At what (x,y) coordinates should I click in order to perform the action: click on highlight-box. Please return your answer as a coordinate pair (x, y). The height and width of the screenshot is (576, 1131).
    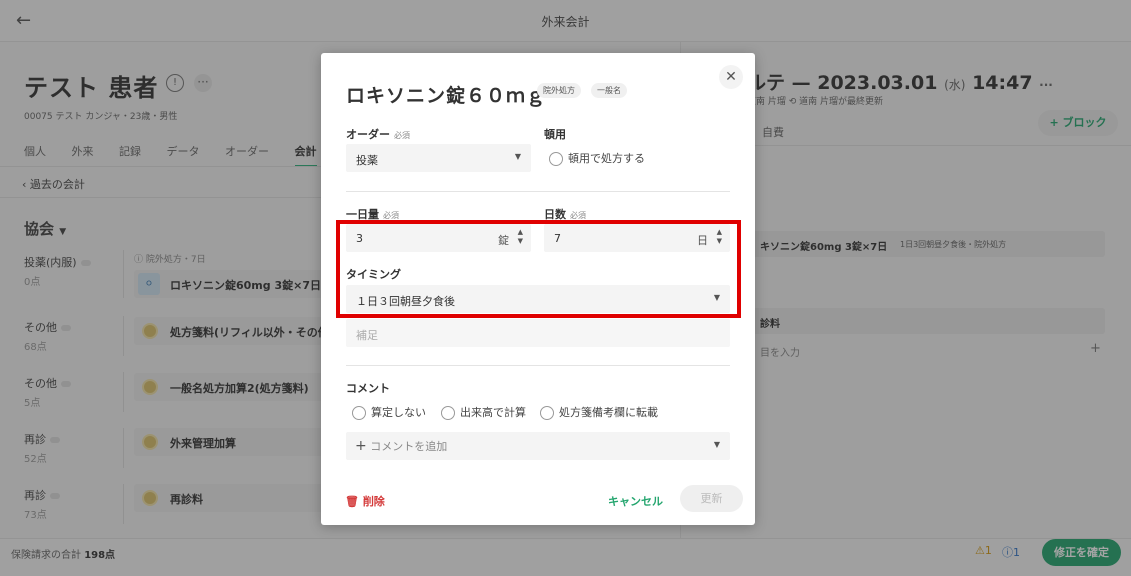
    Looking at the image, I should click on (538, 269).